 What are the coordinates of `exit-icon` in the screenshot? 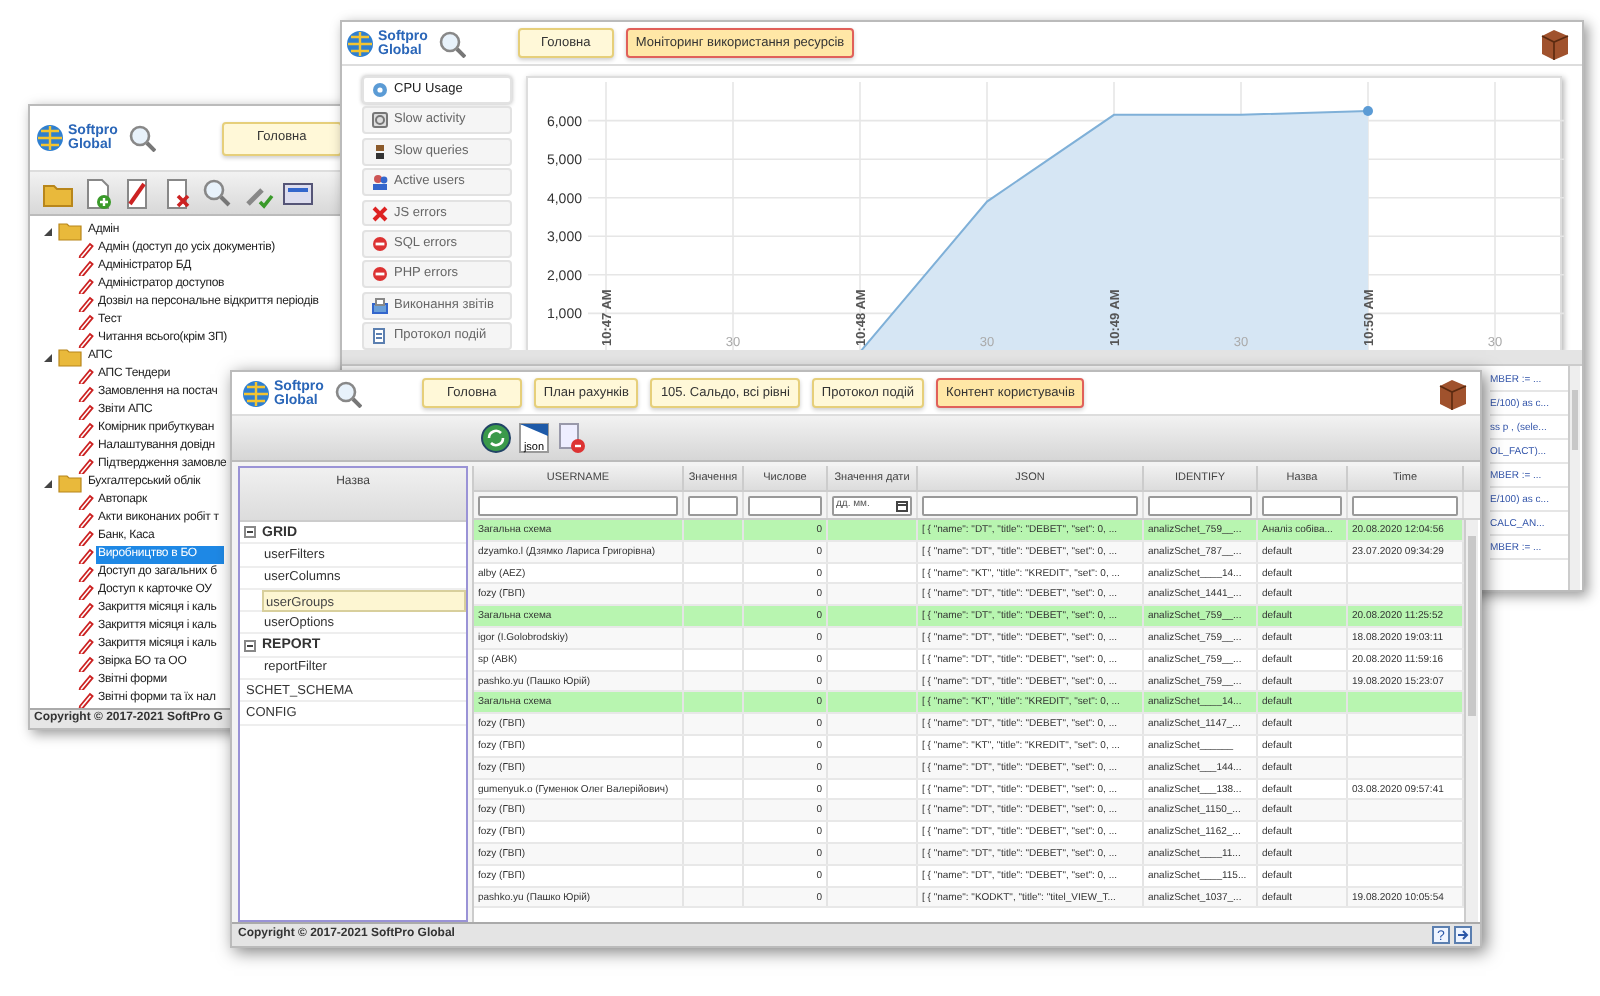 It's located at (1463, 935).